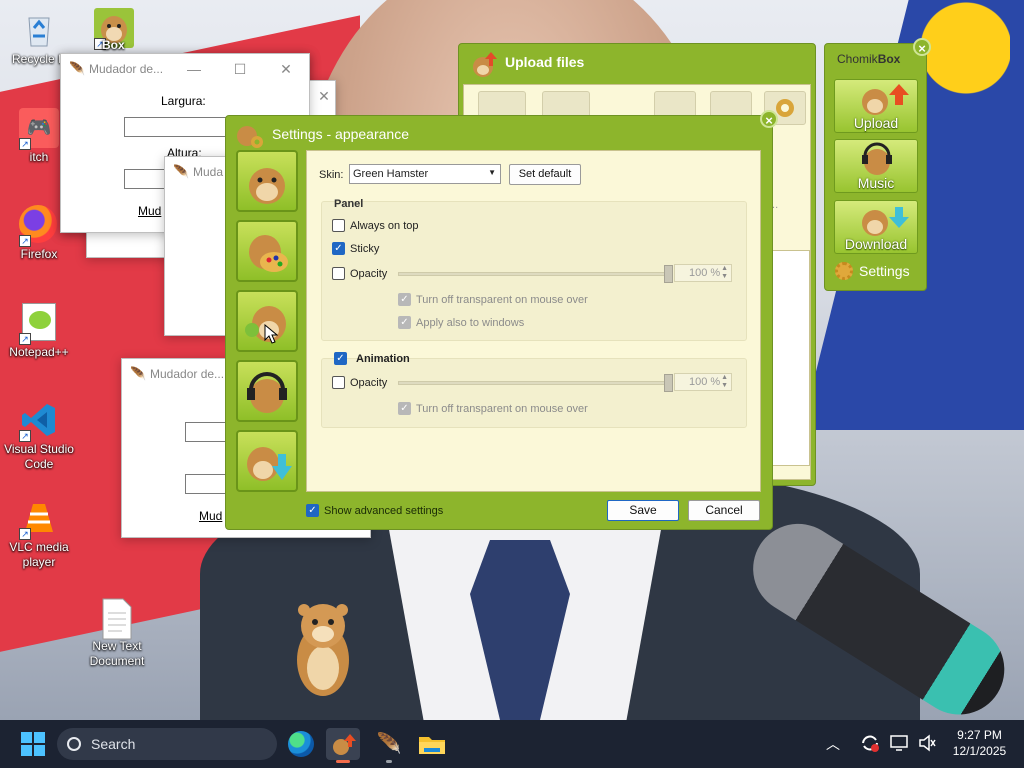  What do you see at coordinates (979, 735) in the screenshot?
I see `clock-time: 9:27 PM` at bounding box center [979, 735].